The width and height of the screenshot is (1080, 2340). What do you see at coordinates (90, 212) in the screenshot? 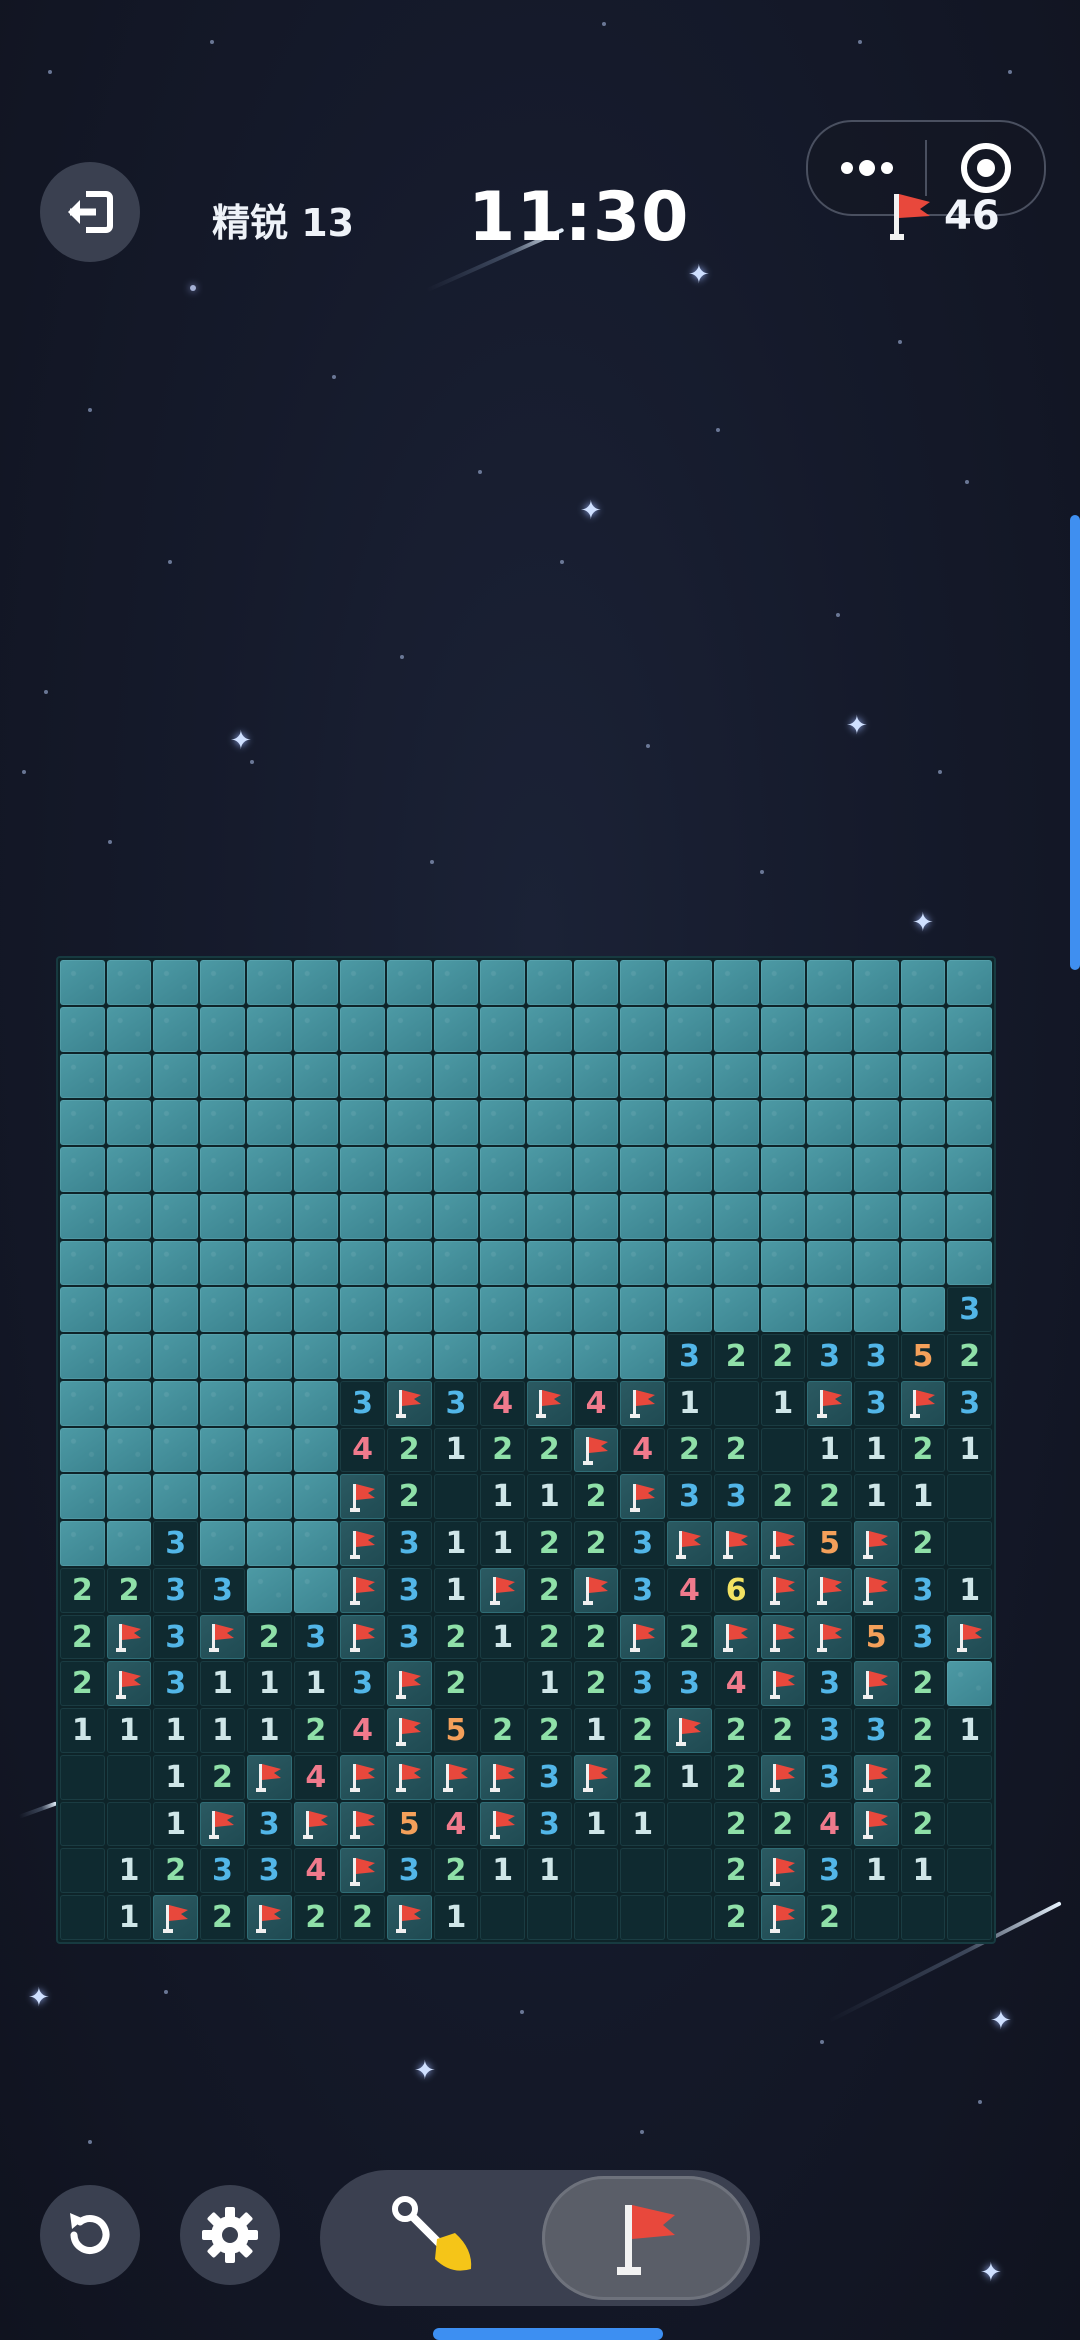
I see `exit-button` at bounding box center [90, 212].